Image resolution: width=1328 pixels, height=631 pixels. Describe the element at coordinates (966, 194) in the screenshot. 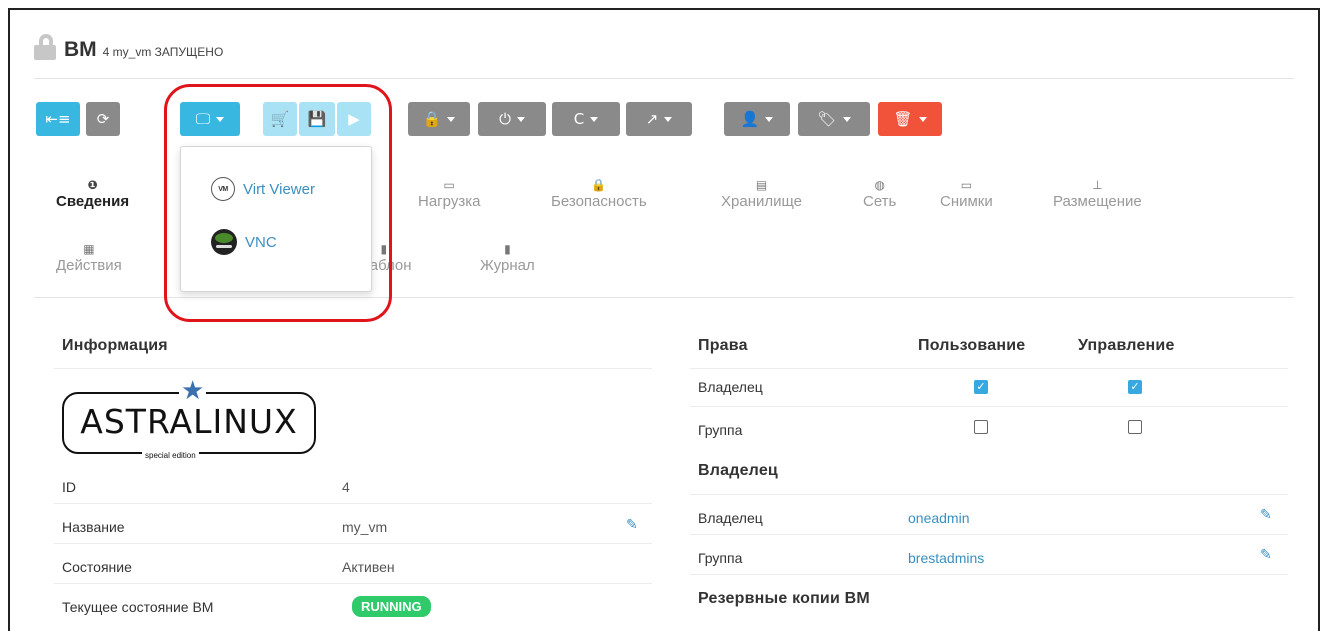

I see `tab-snapshots: ▭ Снимки` at that location.